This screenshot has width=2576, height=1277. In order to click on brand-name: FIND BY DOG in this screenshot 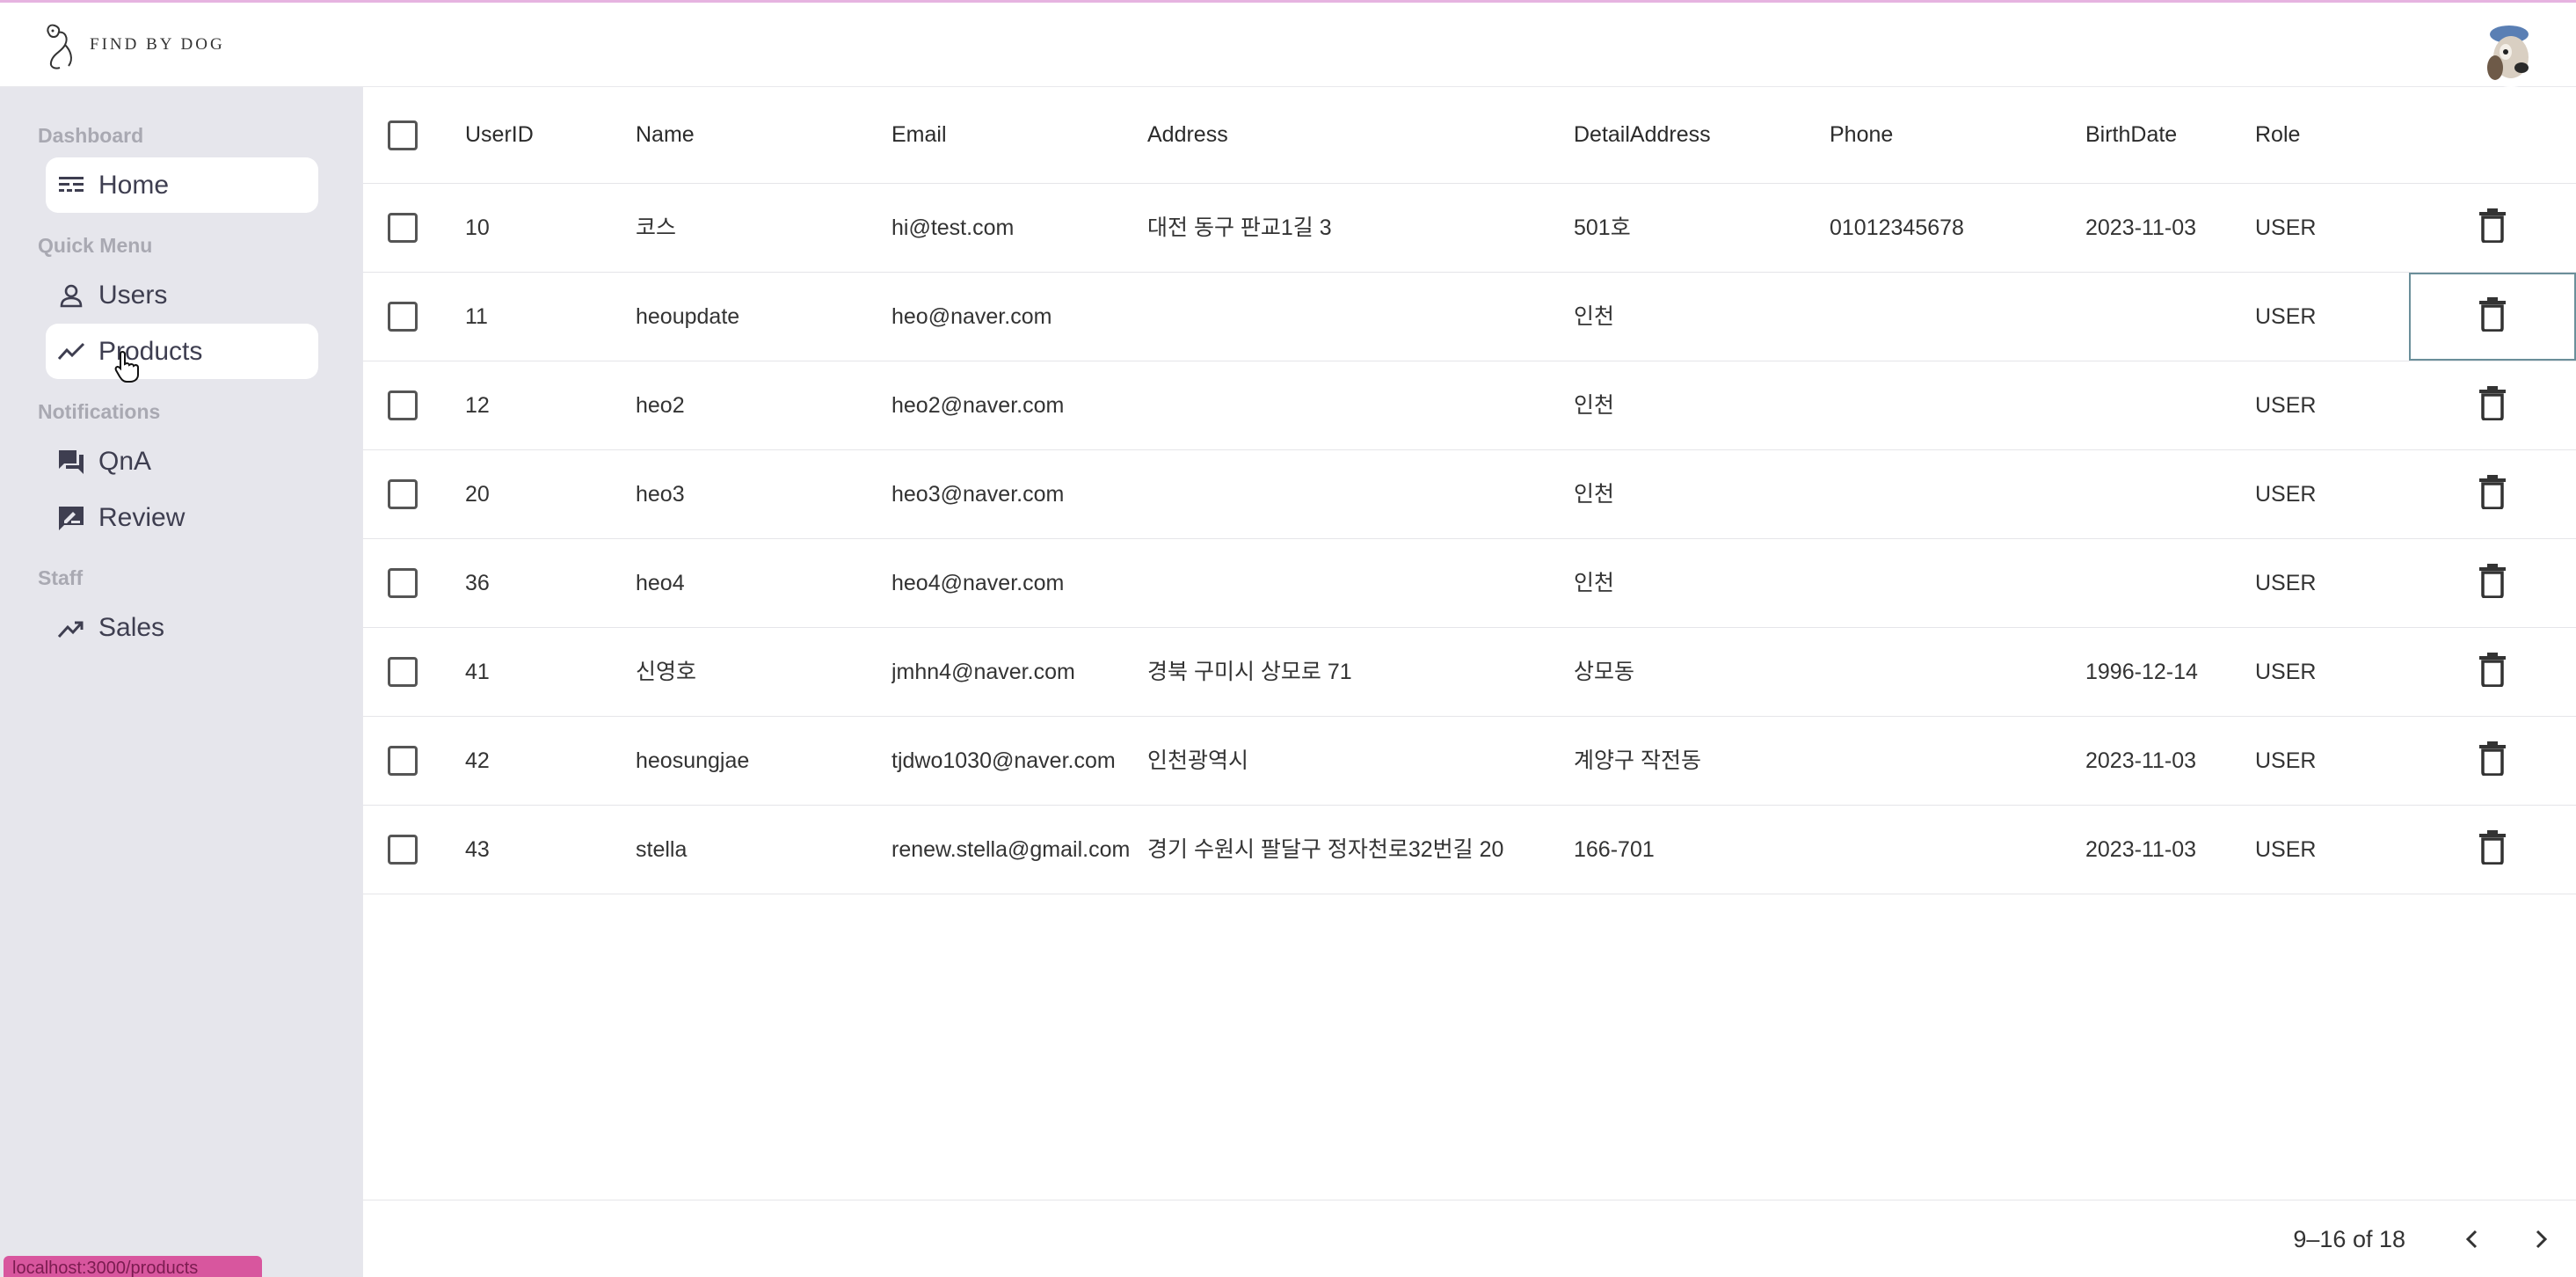, I will do `click(157, 44)`.